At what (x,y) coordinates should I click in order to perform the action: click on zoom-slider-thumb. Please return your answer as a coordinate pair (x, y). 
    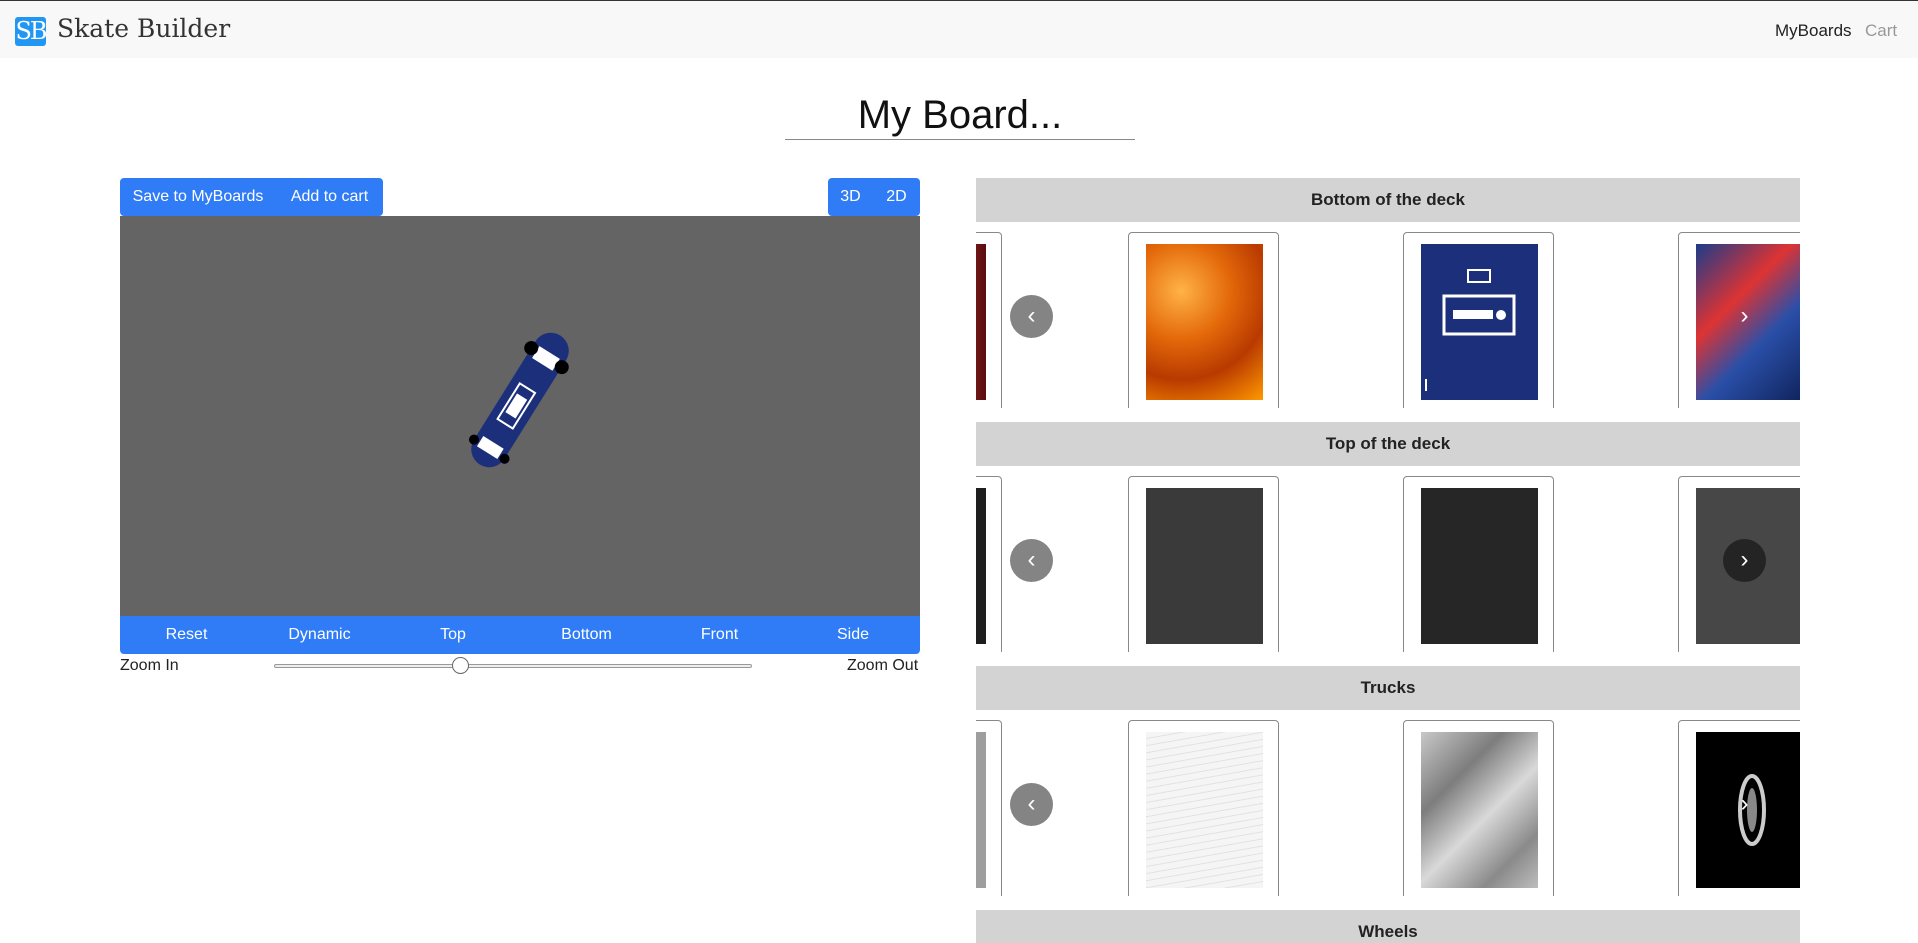
    Looking at the image, I should click on (460, 665).